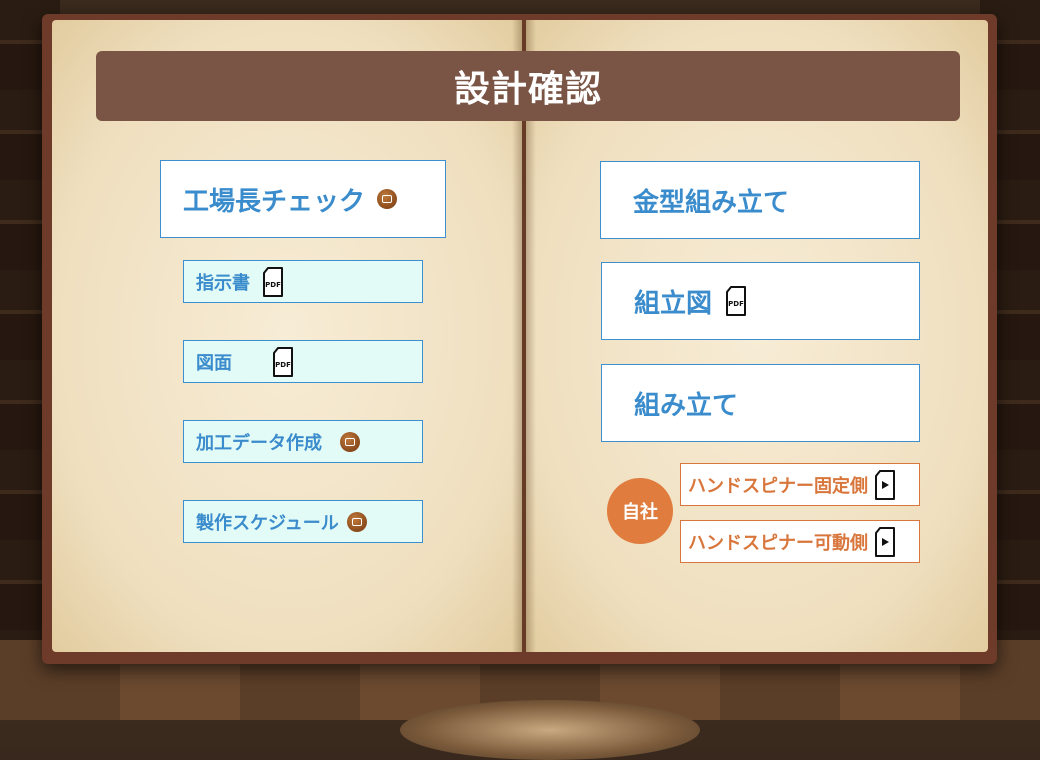 The image size is (1040, 760). I want to click on drawing-button: 図面 PDF, so click(303, 361).